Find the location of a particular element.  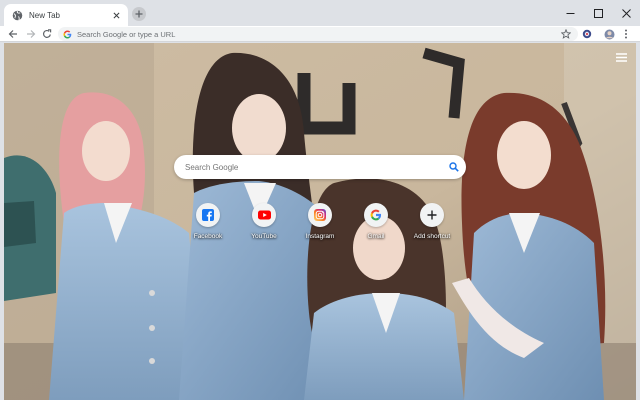

maximize-button is located at coordinates (598, 13).